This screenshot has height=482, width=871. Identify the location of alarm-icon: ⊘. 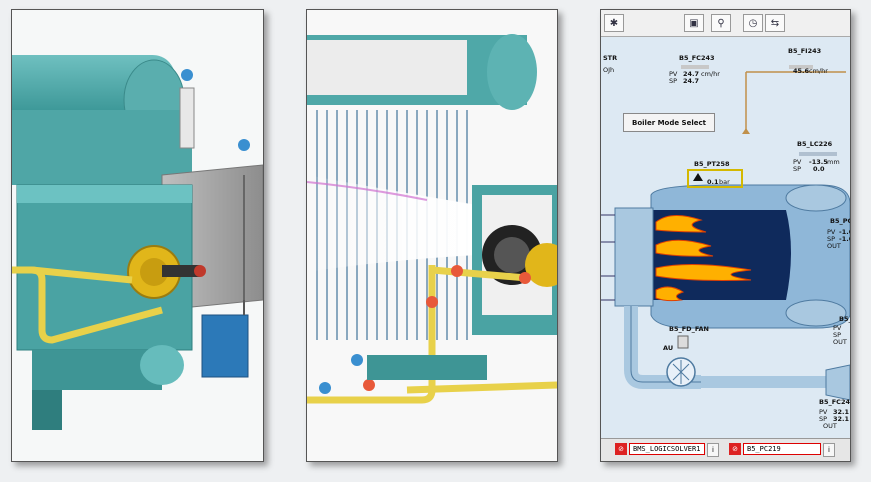
(621, 449).